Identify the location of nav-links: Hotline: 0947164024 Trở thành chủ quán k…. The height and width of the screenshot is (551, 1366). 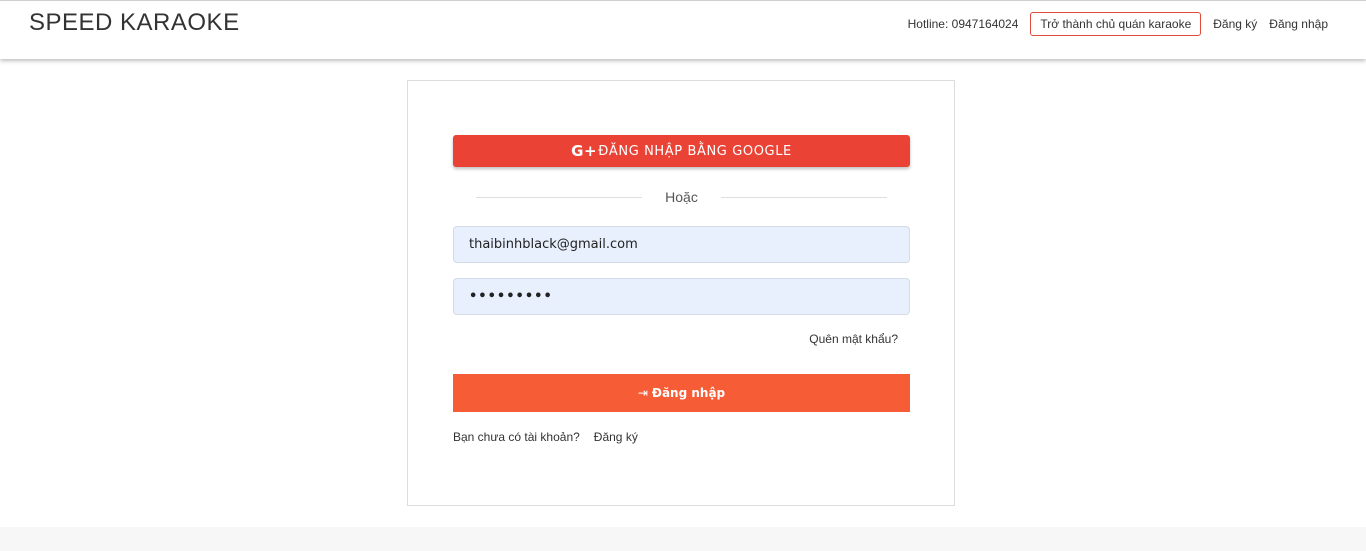
(1118, 24).